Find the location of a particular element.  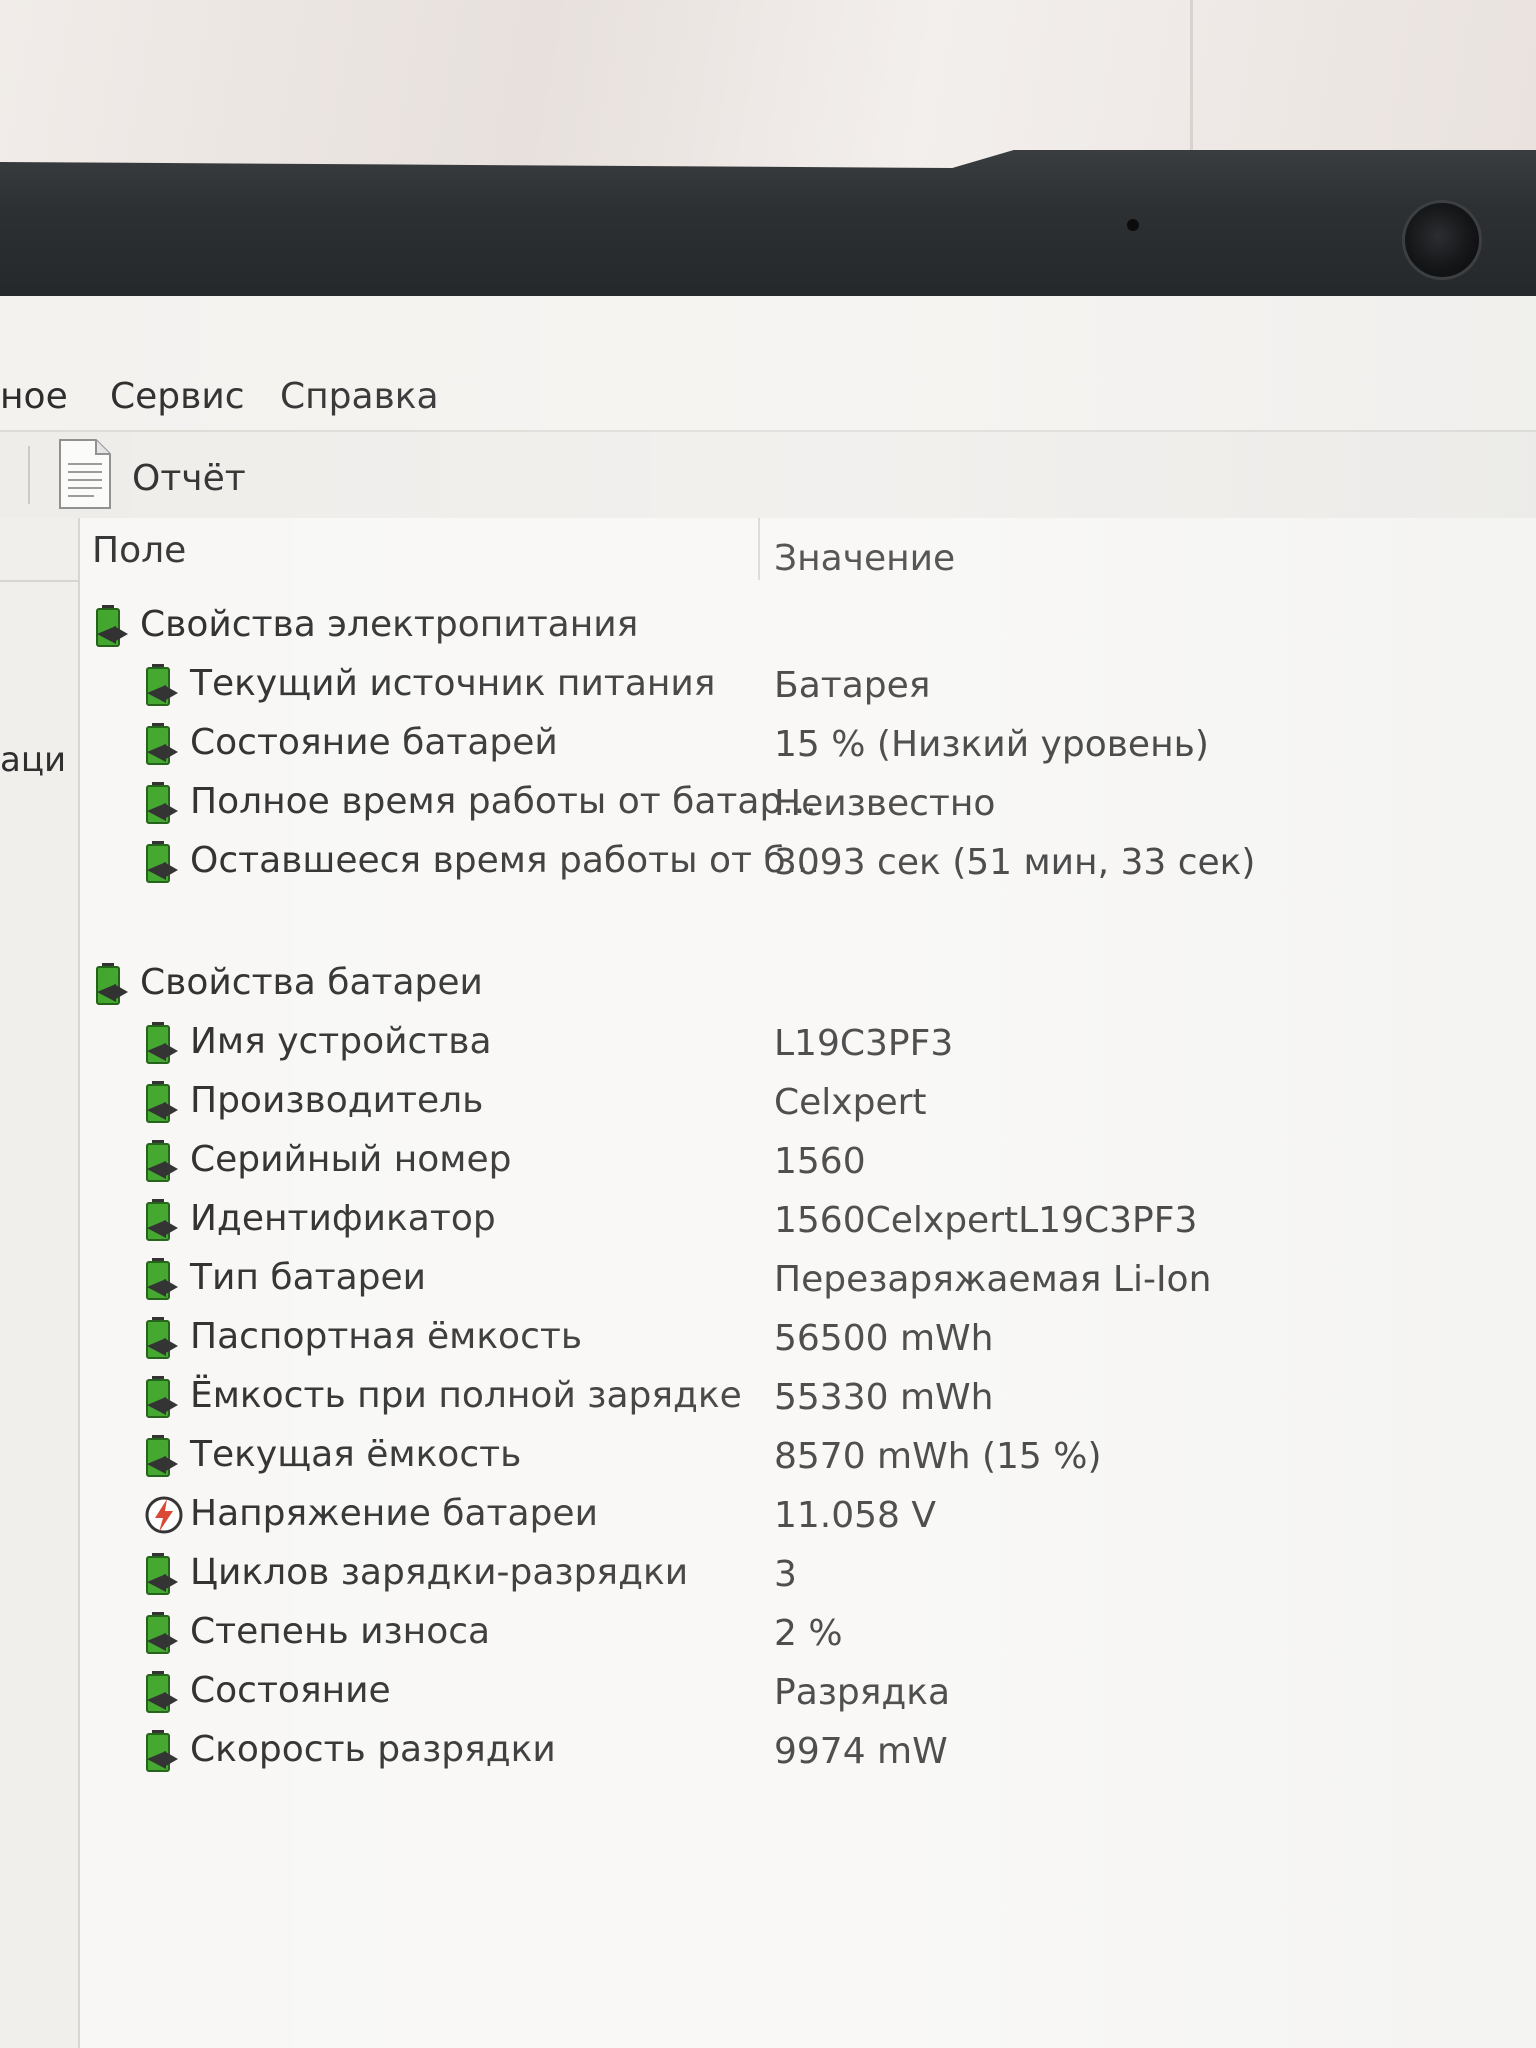

table-row: Тип батареи Перезаряжаемая Li-Ion is located at coordinates (780, 1279).